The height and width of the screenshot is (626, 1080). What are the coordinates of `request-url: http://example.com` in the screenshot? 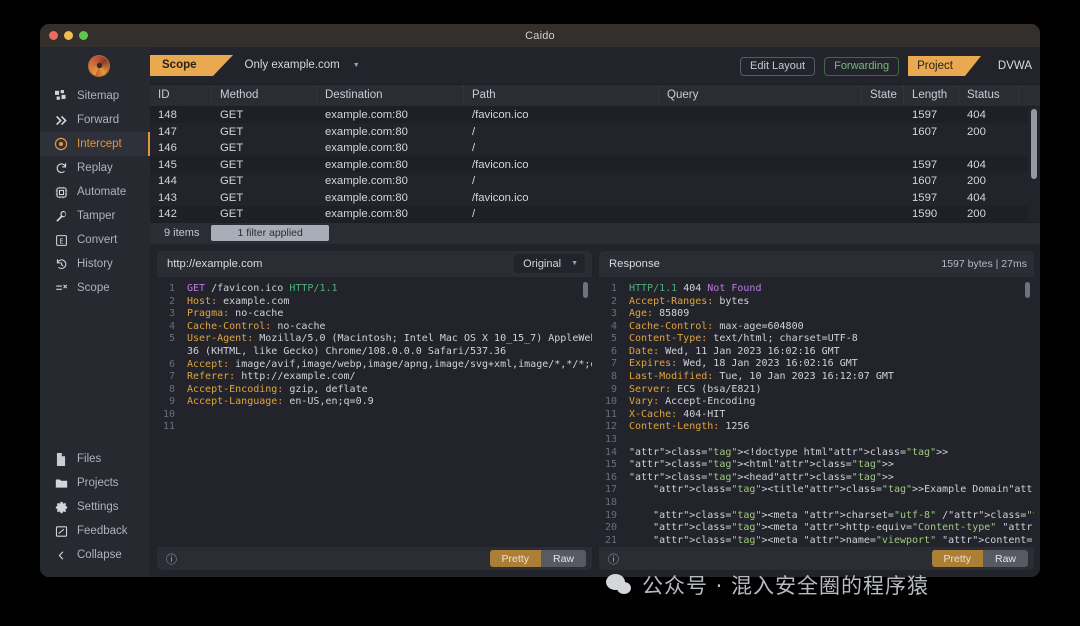 It's located at (214, 264).